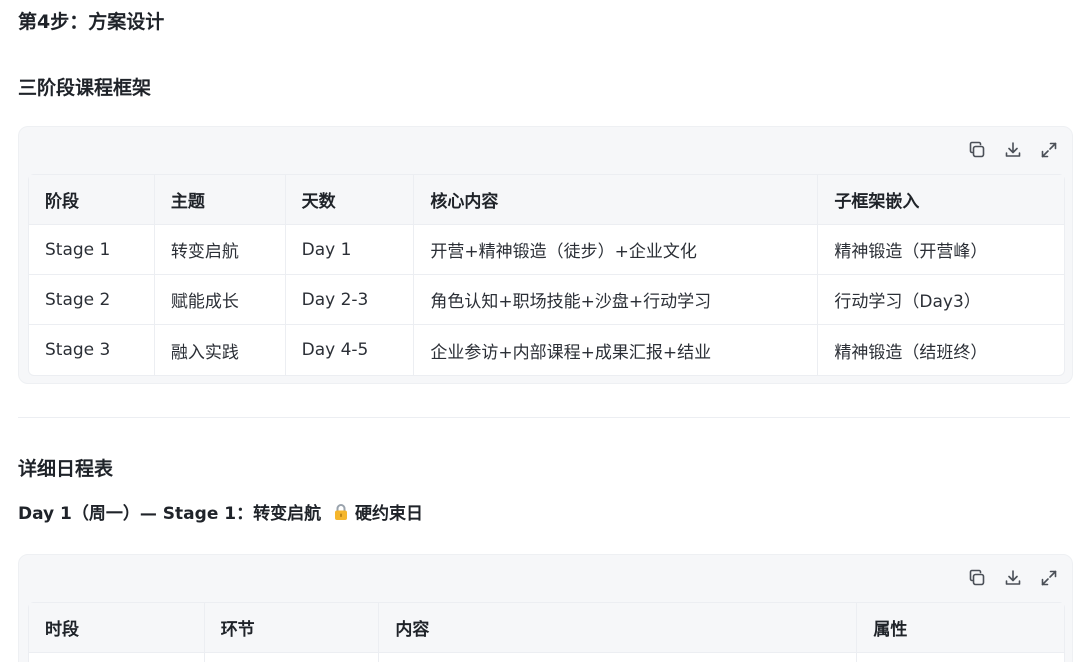 This screenshot has height=662, width=1080. I want to click on table-cell: 角色认知+职场技能+沙盘+行动学习, so click(616, 300).